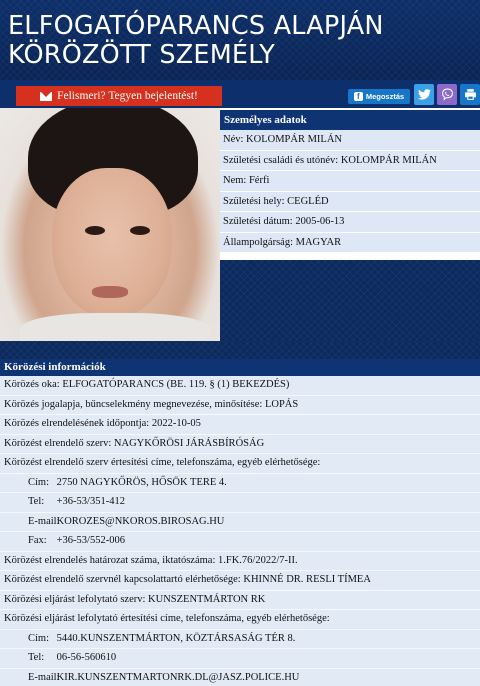  I want to click on twitter-icon, so click(424, 94).